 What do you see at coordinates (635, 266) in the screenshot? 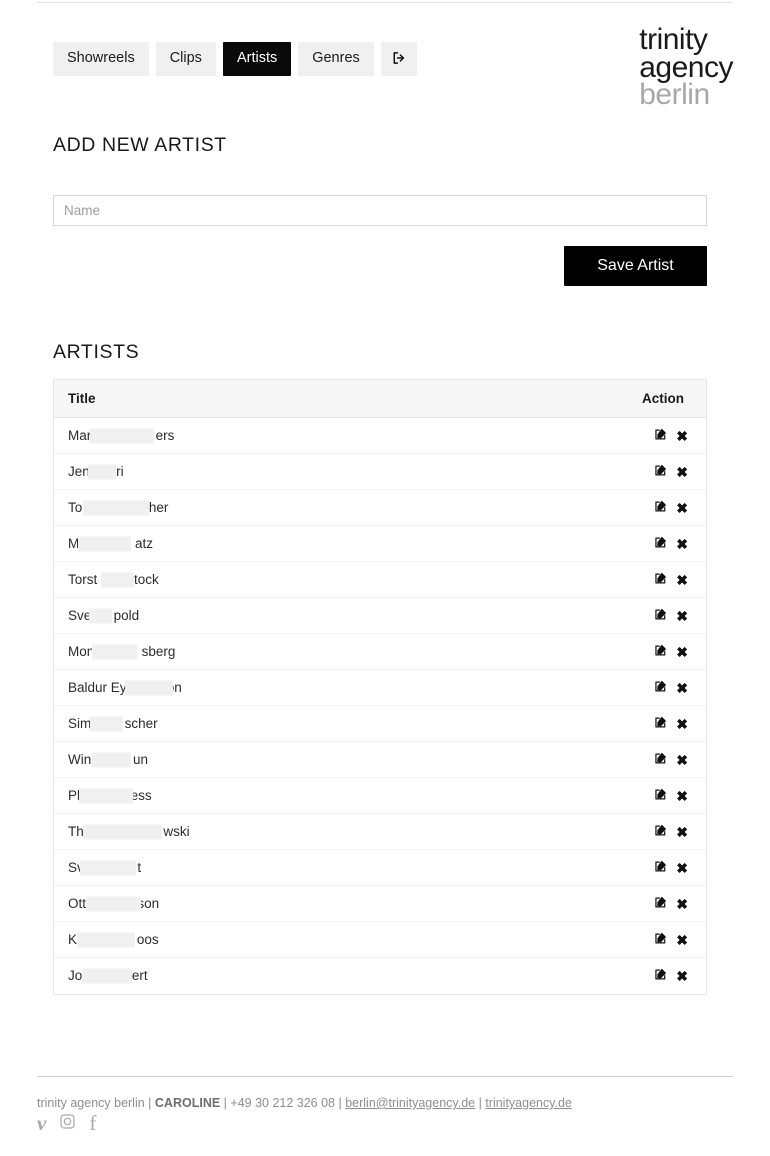
I see `save-artist-button: Save Artist` at bounding box center [635, 266].